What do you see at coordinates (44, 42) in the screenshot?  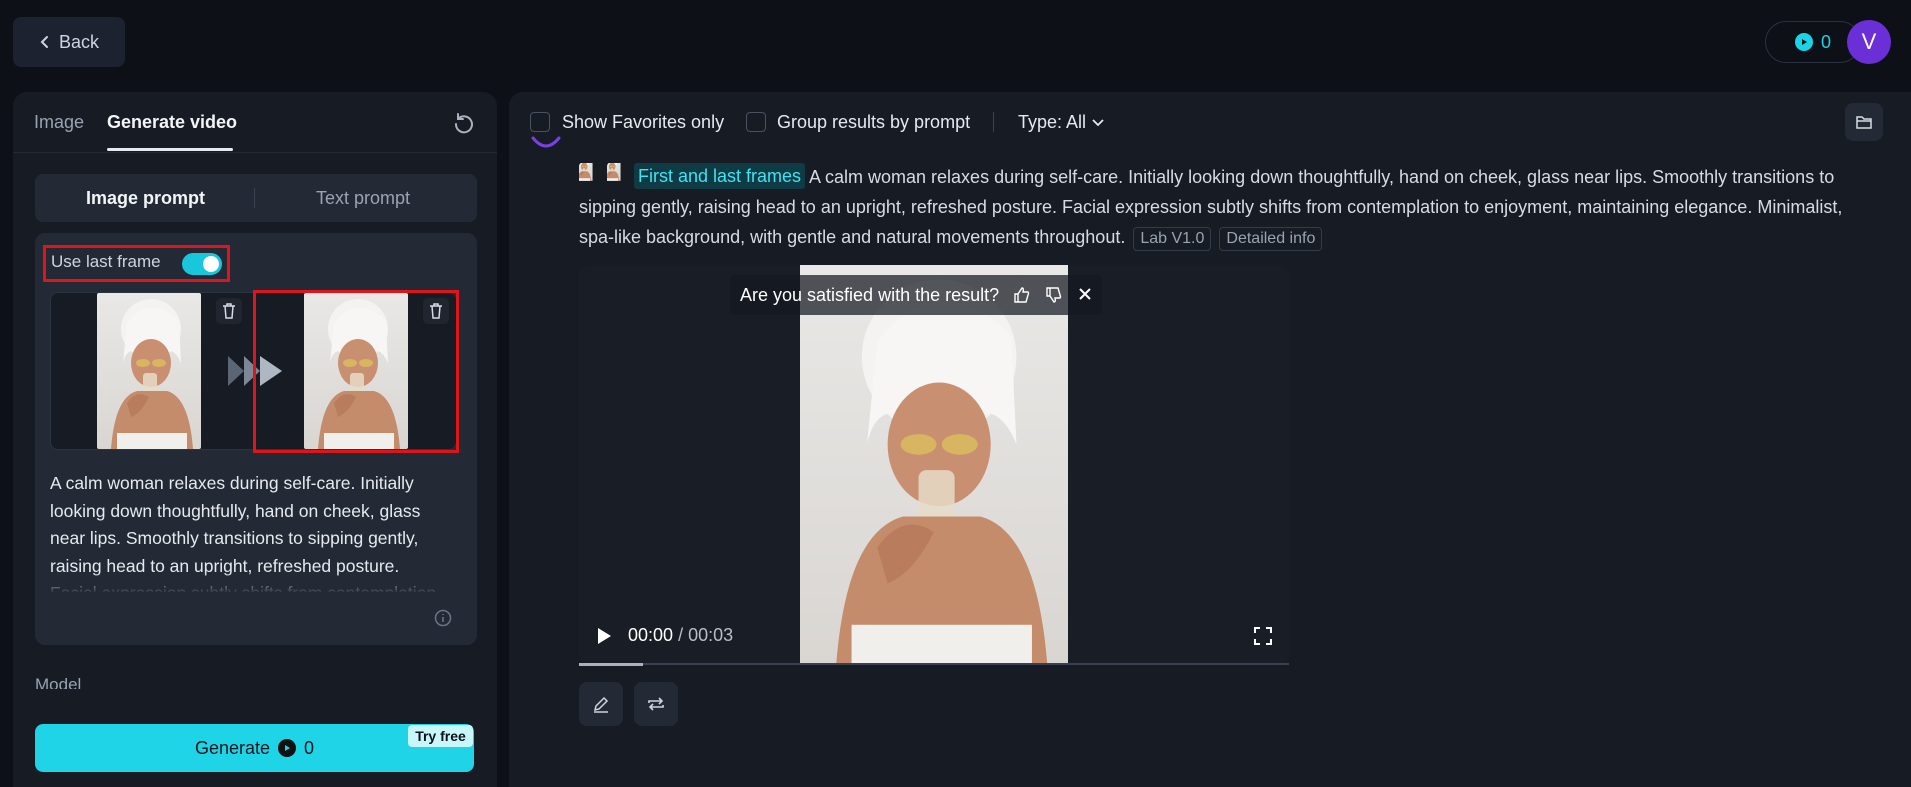 I see `chevron-left-icon` at bounding box center [44, 42].